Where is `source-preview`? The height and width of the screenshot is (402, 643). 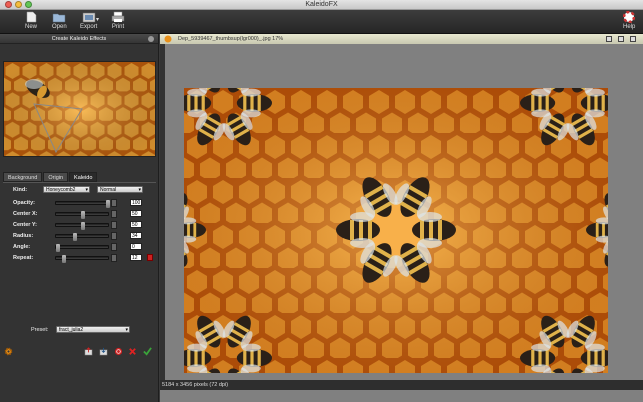
source-preview is located at coordinates (79, 109).